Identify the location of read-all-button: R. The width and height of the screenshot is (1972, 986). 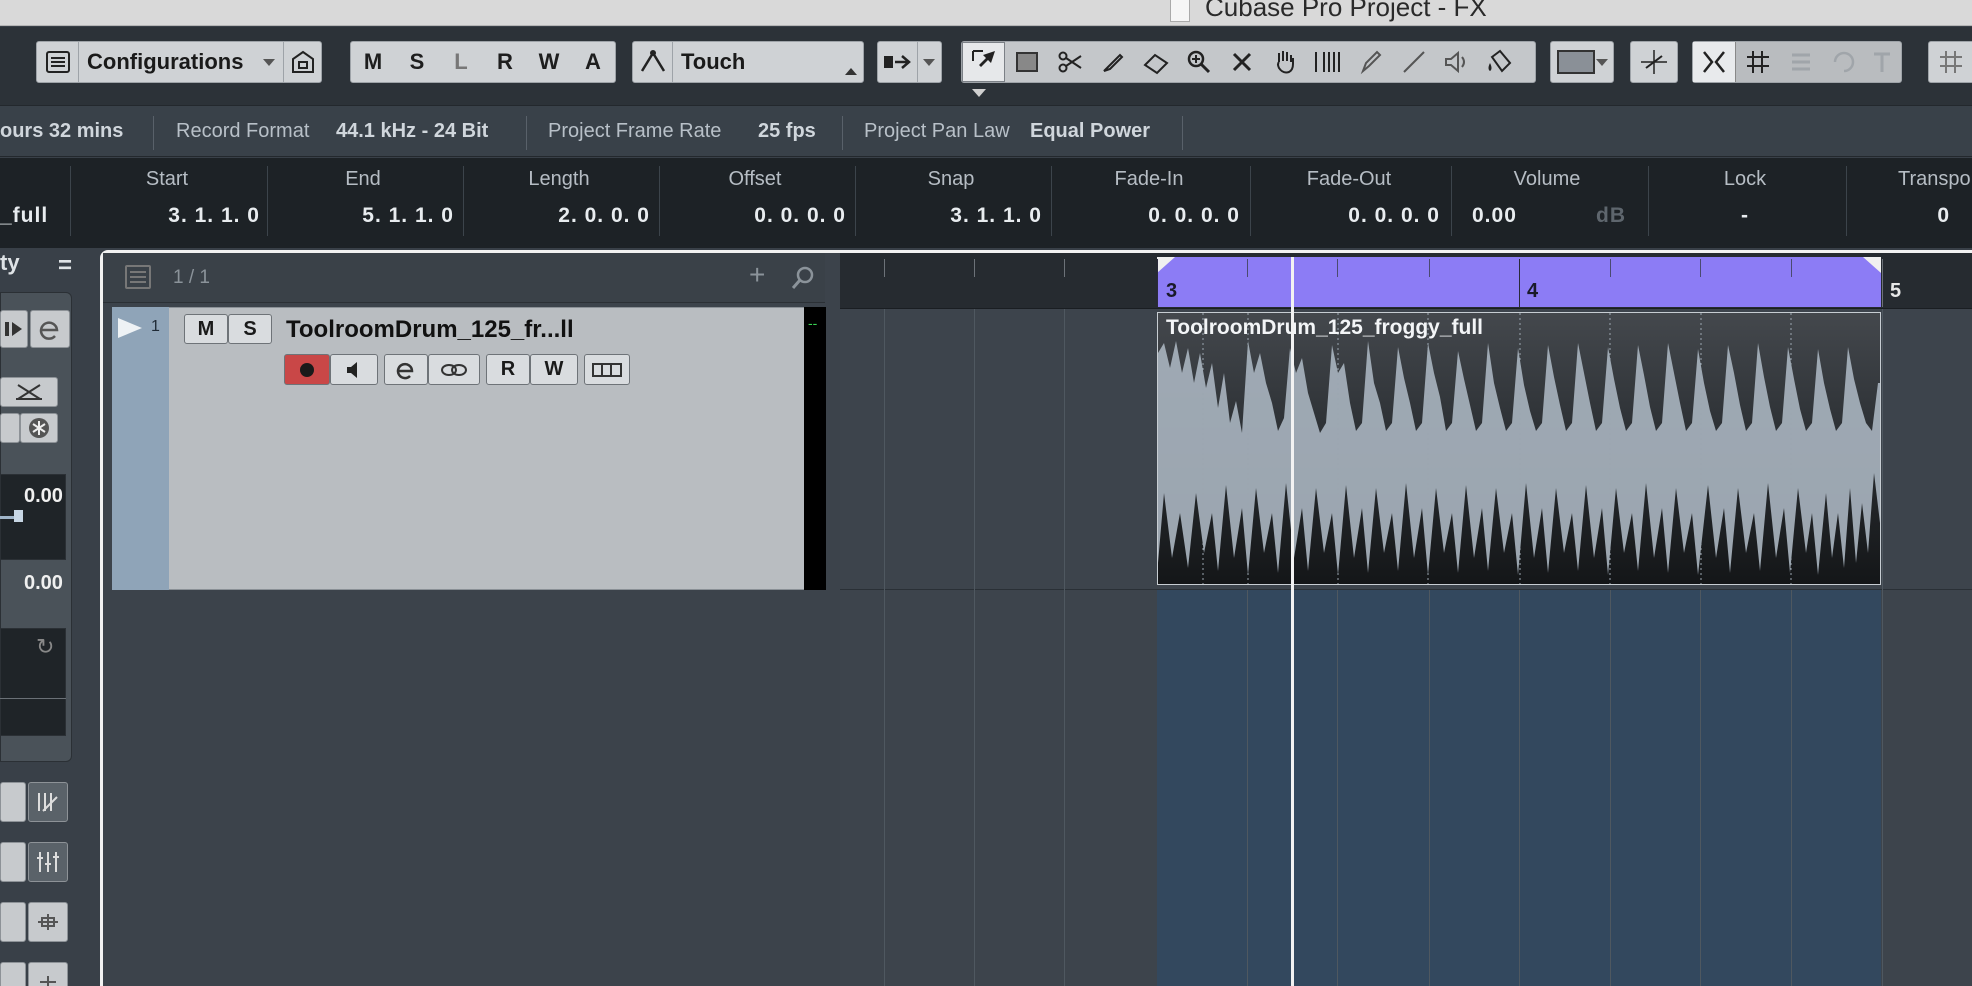
(505, 62).